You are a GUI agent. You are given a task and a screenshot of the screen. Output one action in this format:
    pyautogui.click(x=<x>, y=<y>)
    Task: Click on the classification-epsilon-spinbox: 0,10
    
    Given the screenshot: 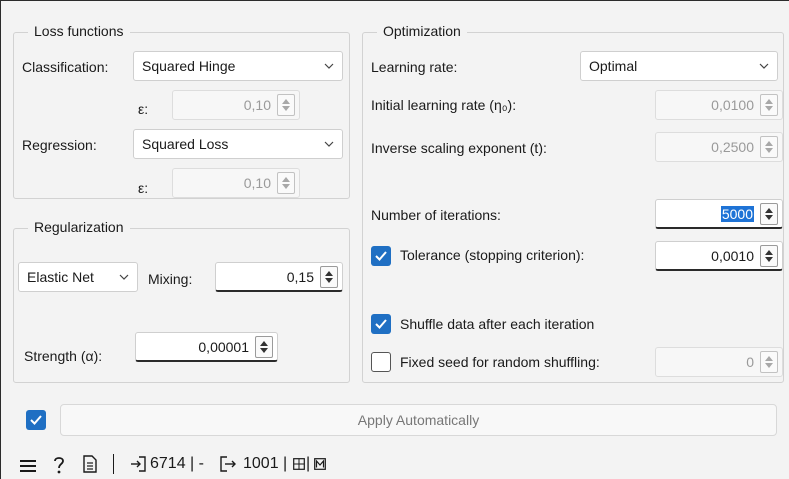 What is the action you would take?
    pyautogui.click(x=236, y=105)
    